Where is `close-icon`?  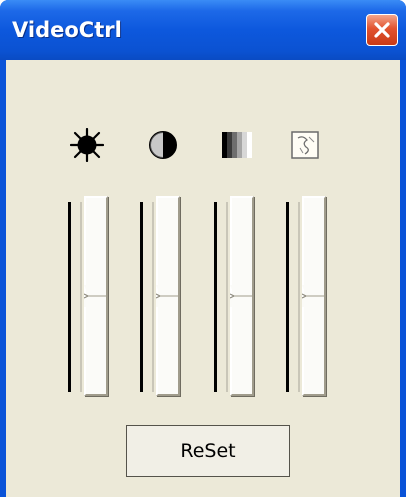 close-icon is located at coordinates (382, 30).